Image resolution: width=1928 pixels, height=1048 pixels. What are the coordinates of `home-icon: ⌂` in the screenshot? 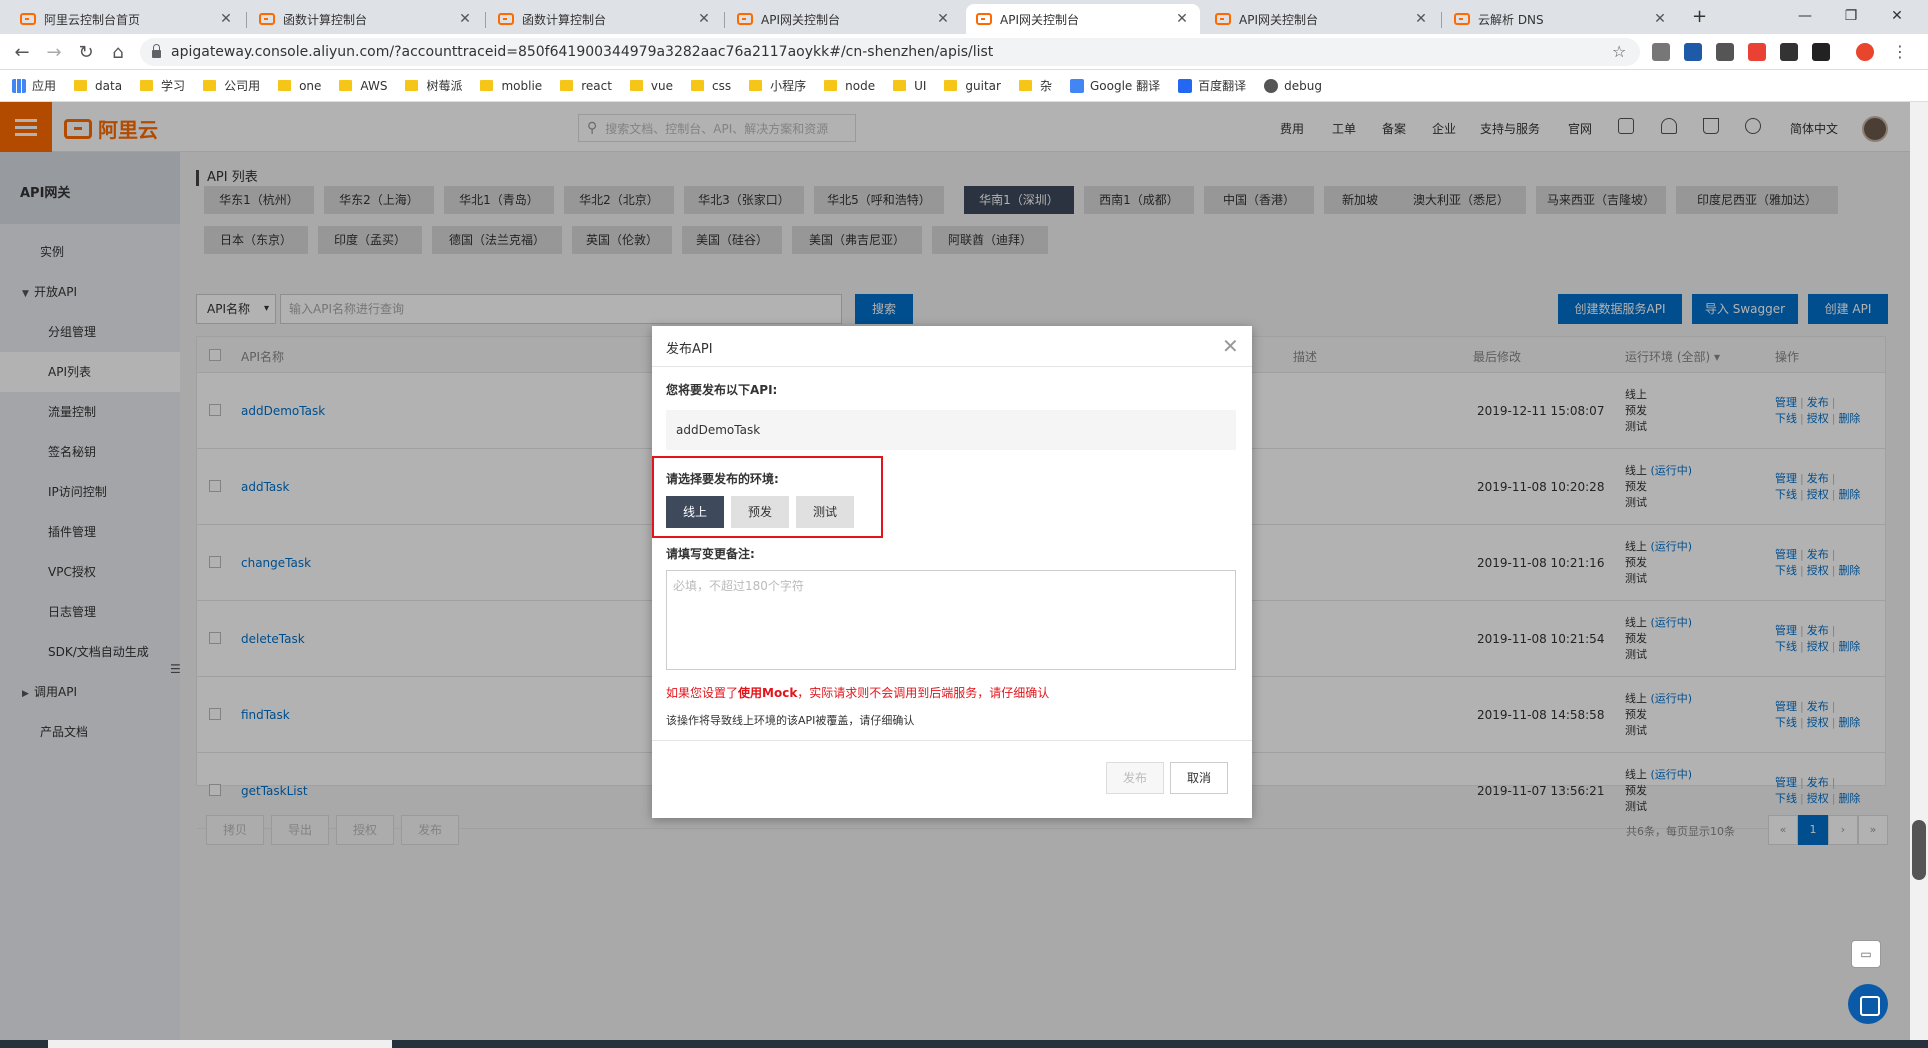 It's located at (118, 52).